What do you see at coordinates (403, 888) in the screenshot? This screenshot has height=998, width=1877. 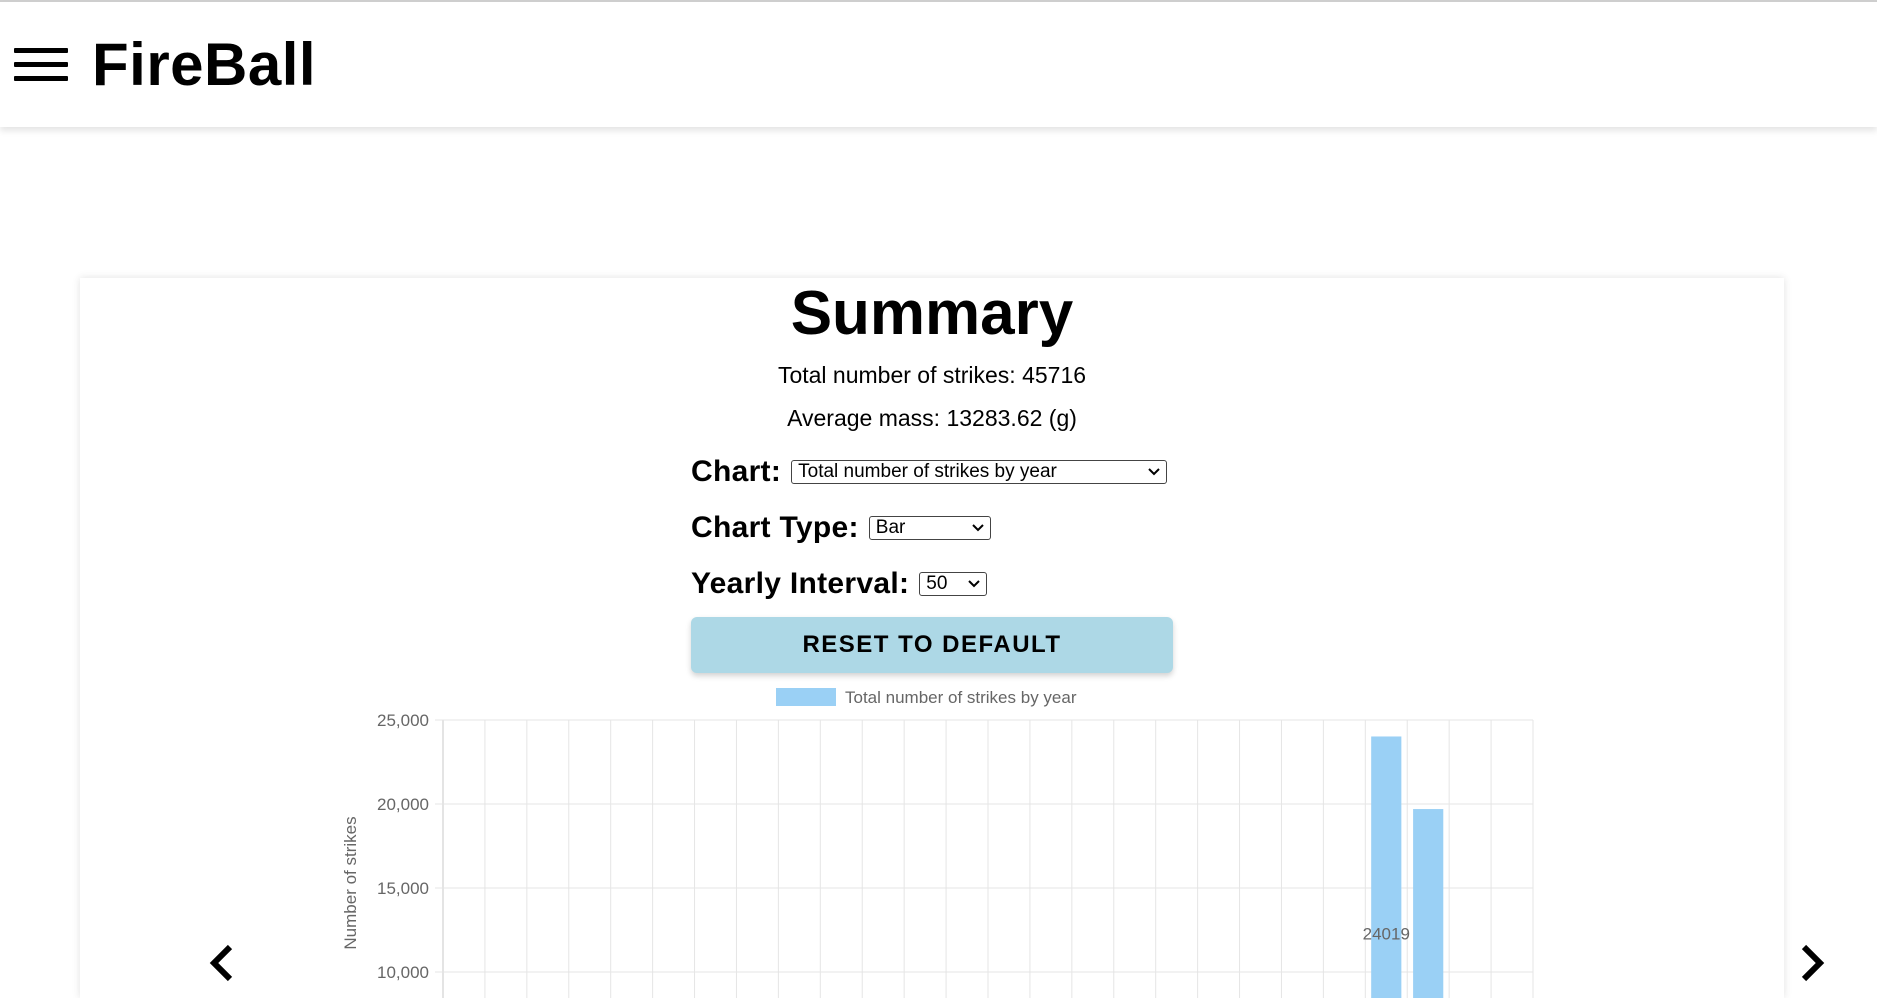 I see `y-tick-label: 15,000` at bounding box center [403, 888].